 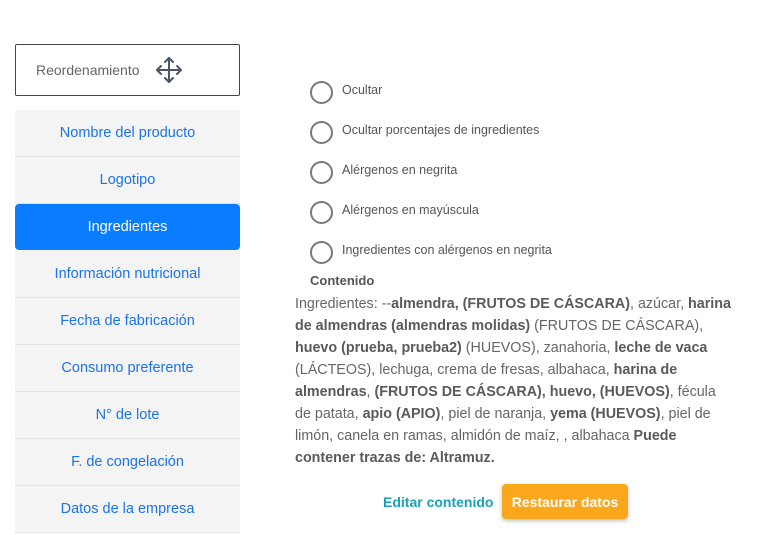 What do you see at coordinates (127, 227) in the screenshot?
I see `sidebar-item-ingredientes: Ingredientes` at bounding box center [127, 227].